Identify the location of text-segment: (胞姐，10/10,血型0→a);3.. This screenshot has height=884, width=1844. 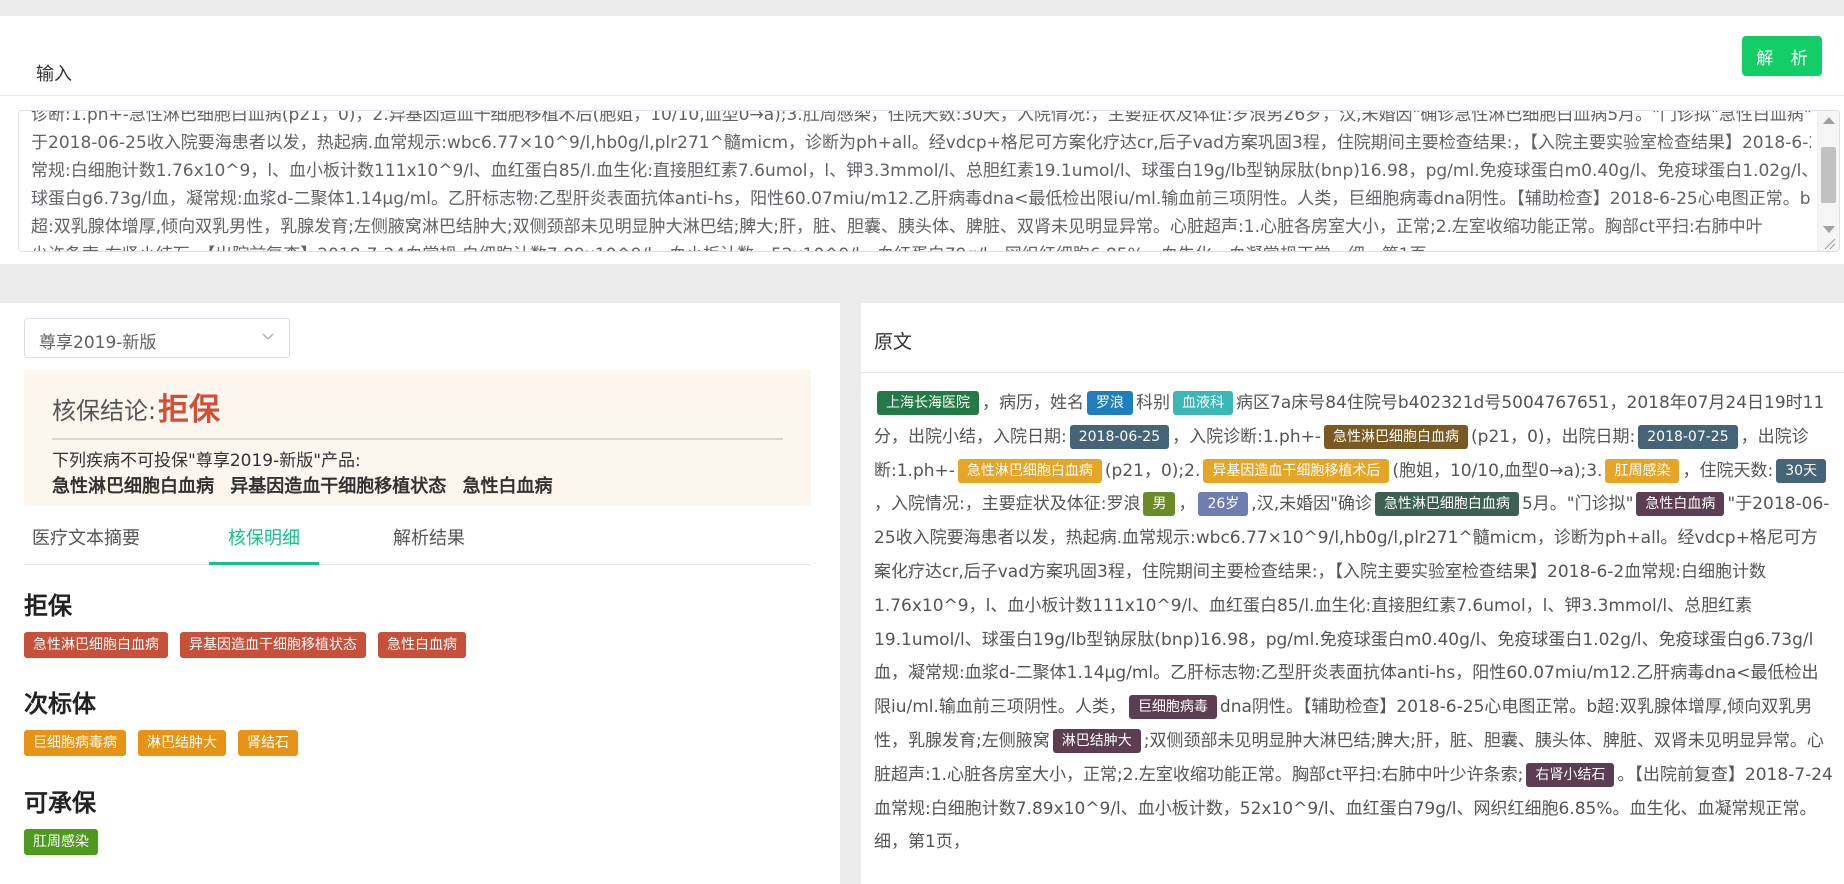
(1497, 470).